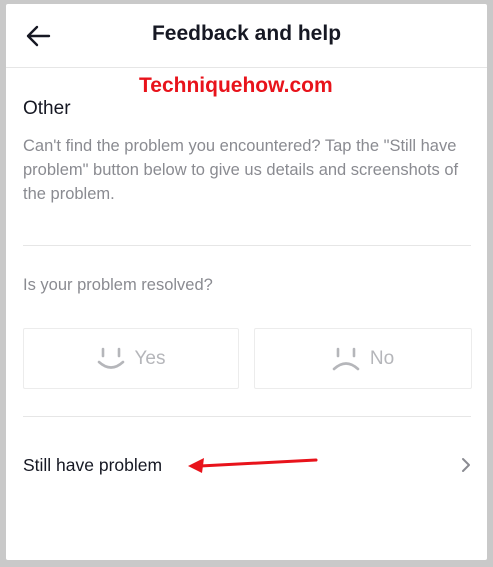  Describe the element at coordinates (253, 465) in the screenshot. I see `annotation-arrow-icon` at that location.